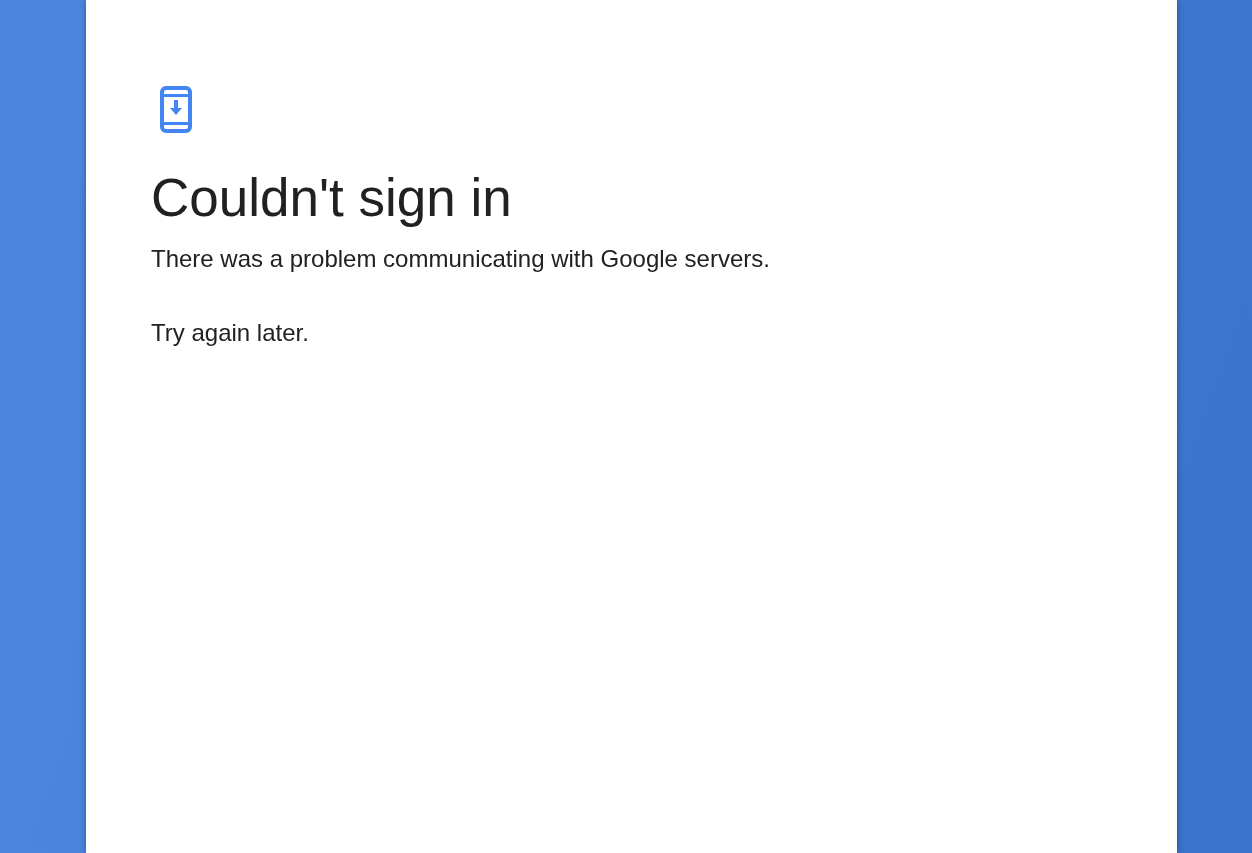  What do you see at coordinates (461, 259) in the screenshot?
I see `message-text: There was a problem communicating with Google servers.` at bounding box center [461, 259].